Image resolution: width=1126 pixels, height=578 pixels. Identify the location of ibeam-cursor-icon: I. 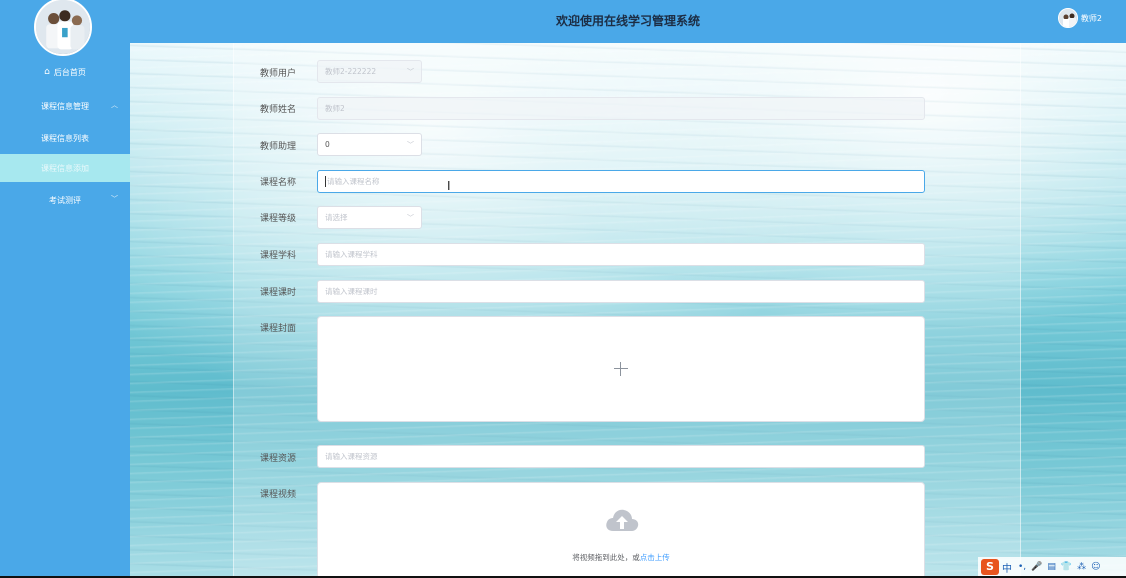
(449, 186).